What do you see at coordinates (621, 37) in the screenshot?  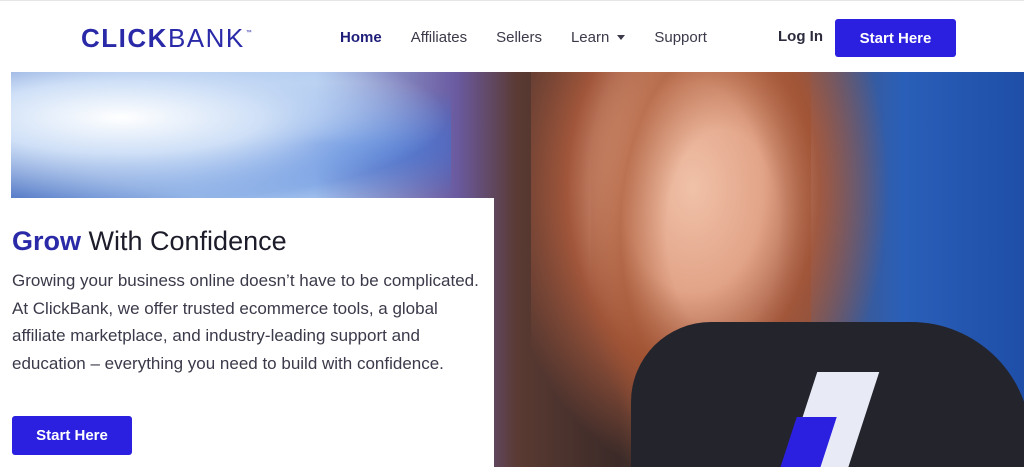 I see `chevron-down-icon` at bounding box center [621, 37].